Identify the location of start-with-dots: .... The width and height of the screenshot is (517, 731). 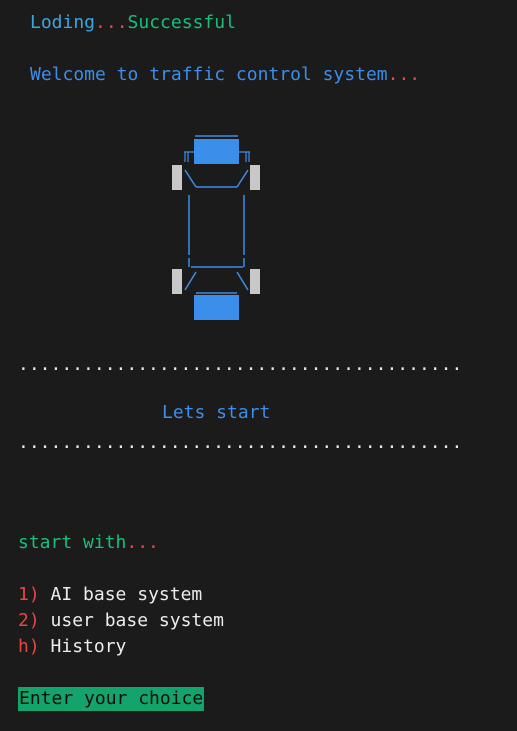
(142, 542).